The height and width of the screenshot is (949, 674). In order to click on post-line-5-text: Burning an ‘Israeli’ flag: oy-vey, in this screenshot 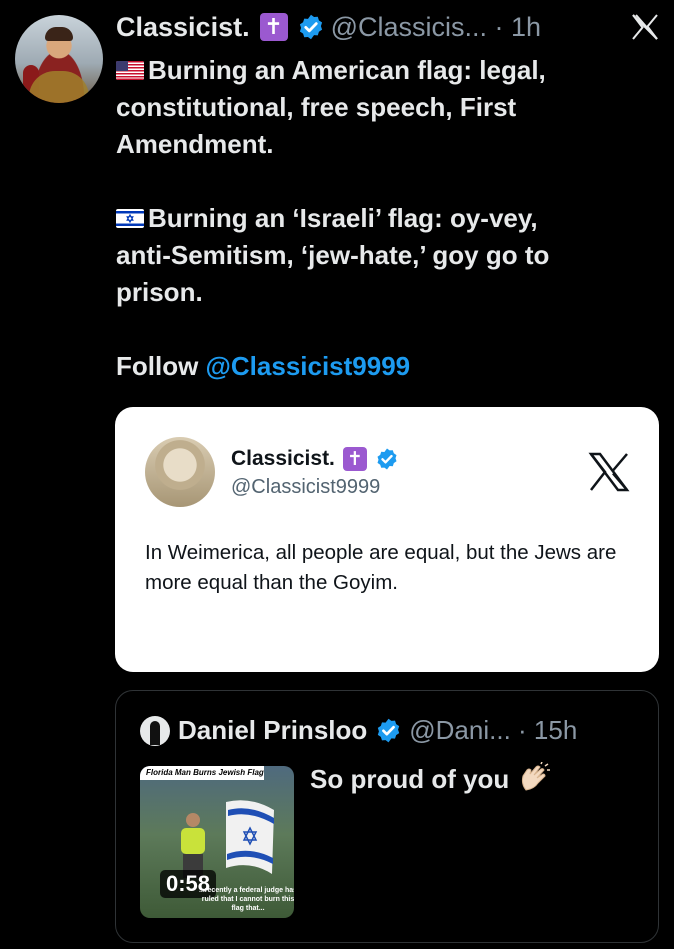, I will do `click(343, 218)`.